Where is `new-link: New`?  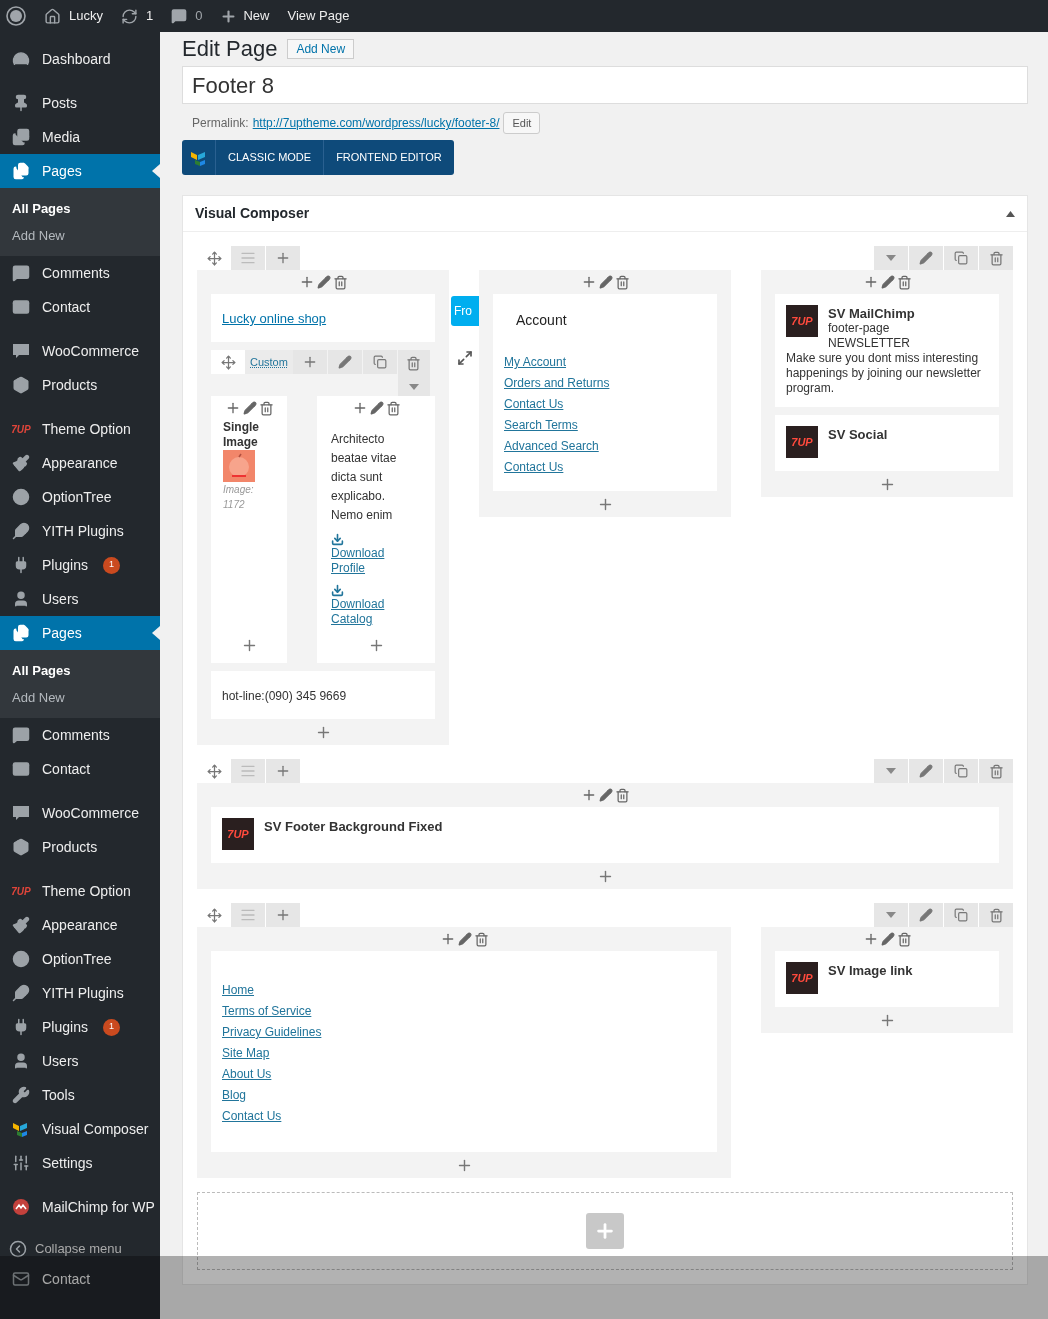
new-link: New is located at coordinates (245, 16).